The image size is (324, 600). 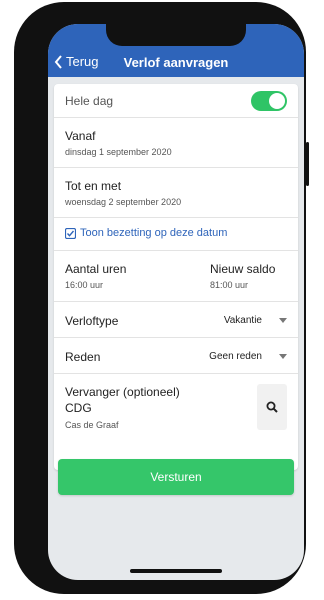 What do you see at coordinates (307, 164) in the screenshot?
I see `power-button` at bounding box center [307, 164].